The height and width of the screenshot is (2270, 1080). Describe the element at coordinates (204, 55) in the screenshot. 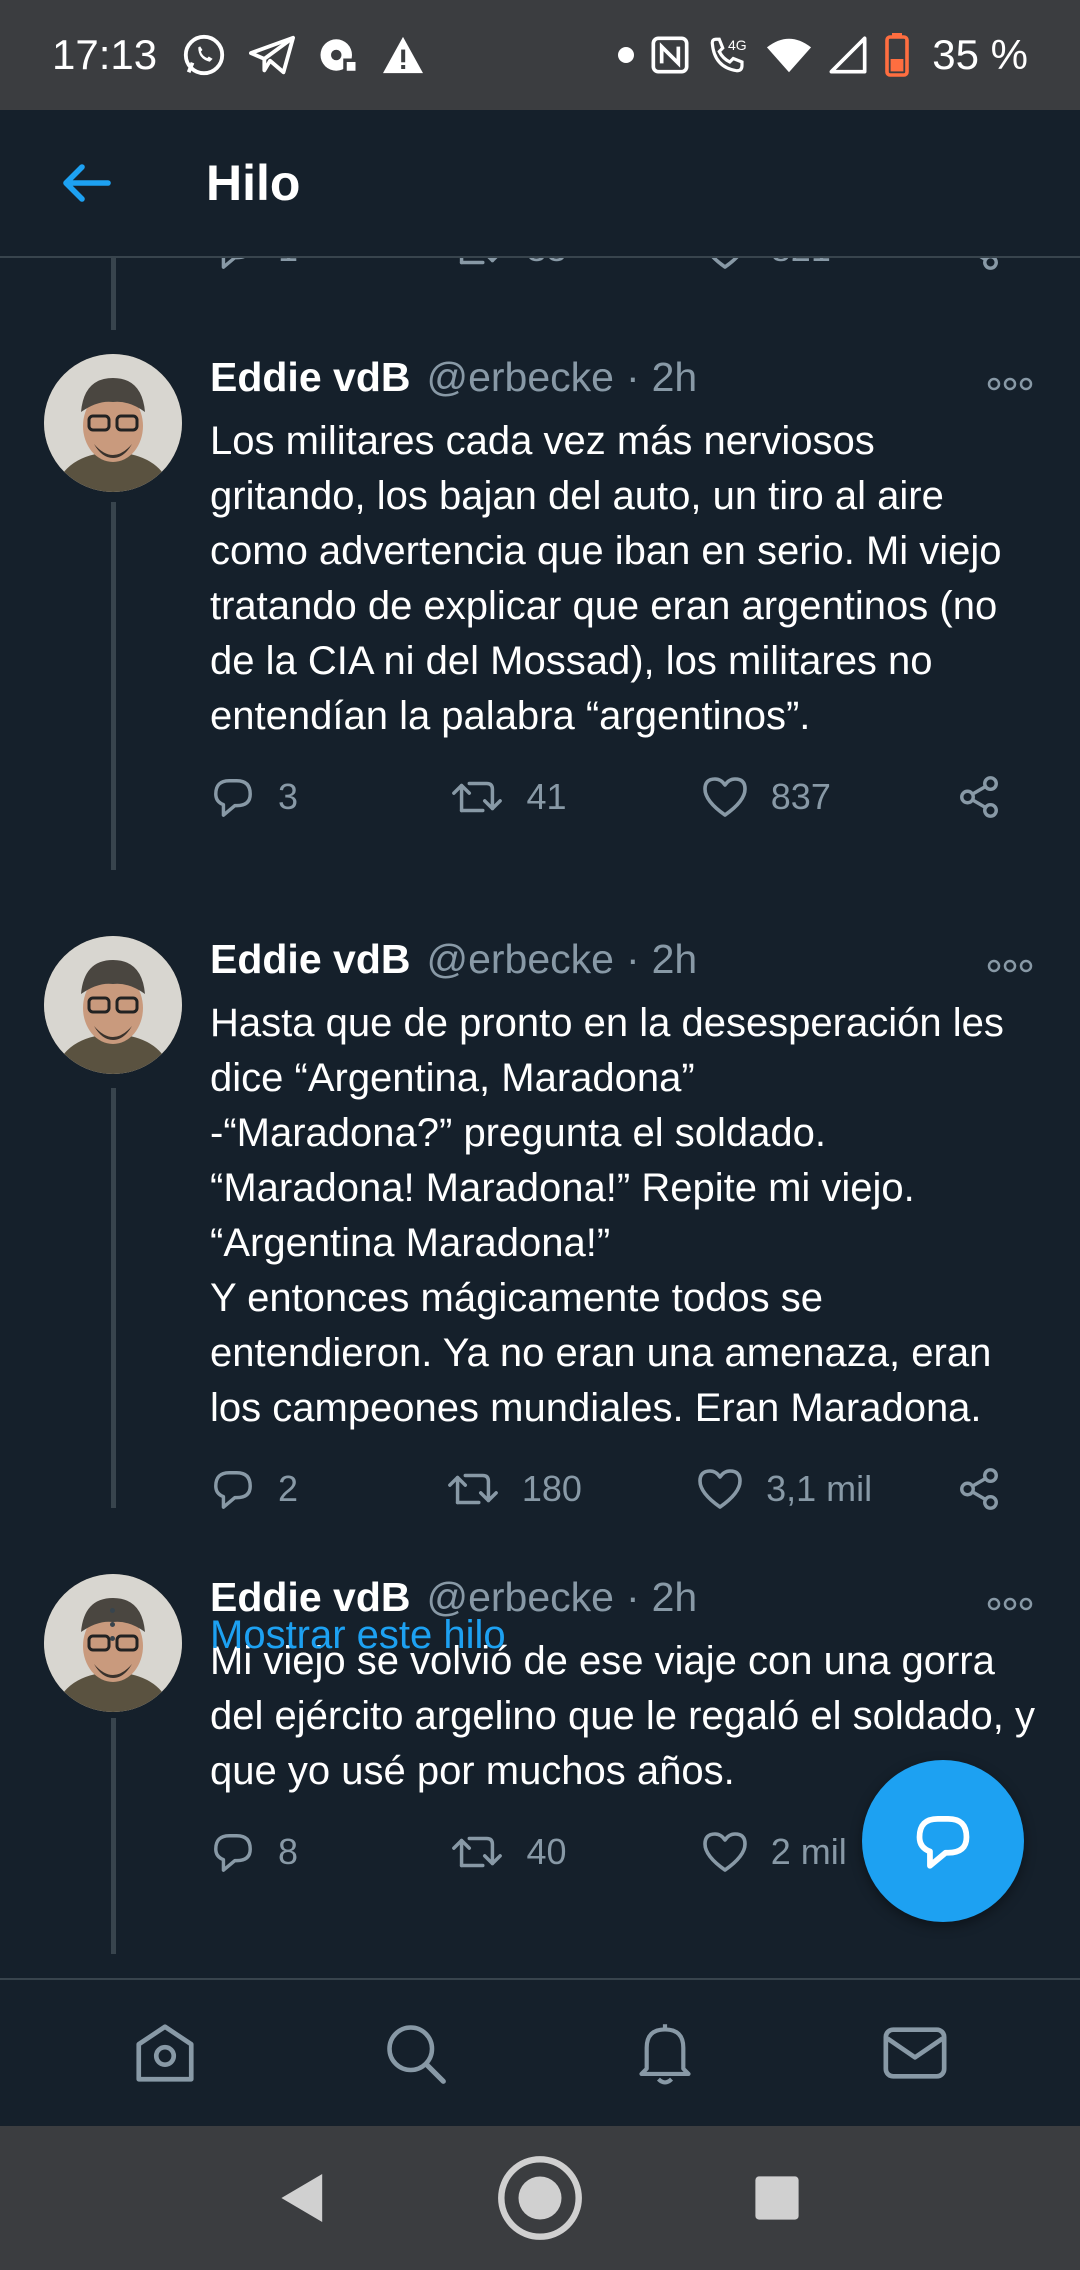

I see `whatsapp-icon` at that location.